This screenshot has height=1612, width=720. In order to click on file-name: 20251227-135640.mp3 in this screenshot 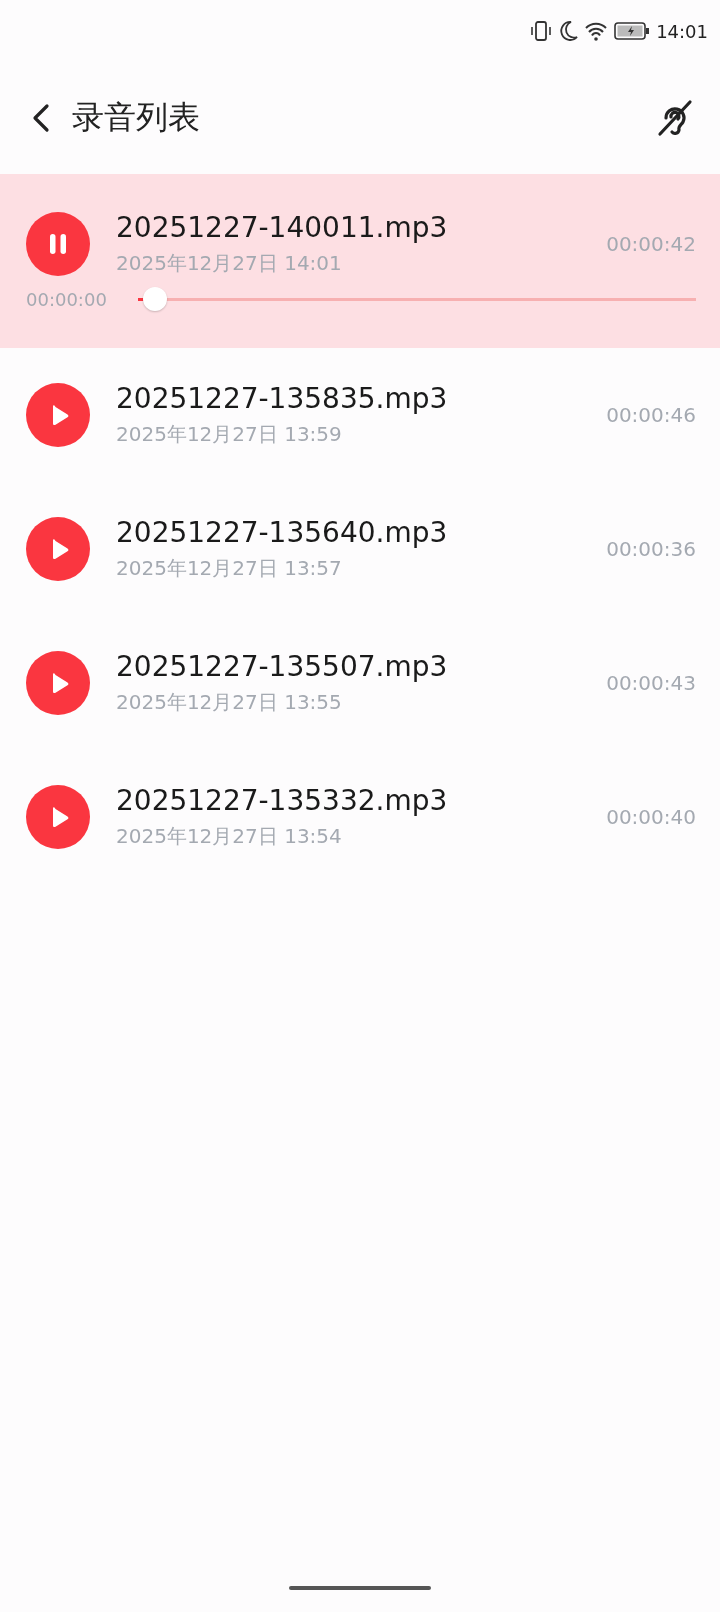, I will do `click(282, 532)`.